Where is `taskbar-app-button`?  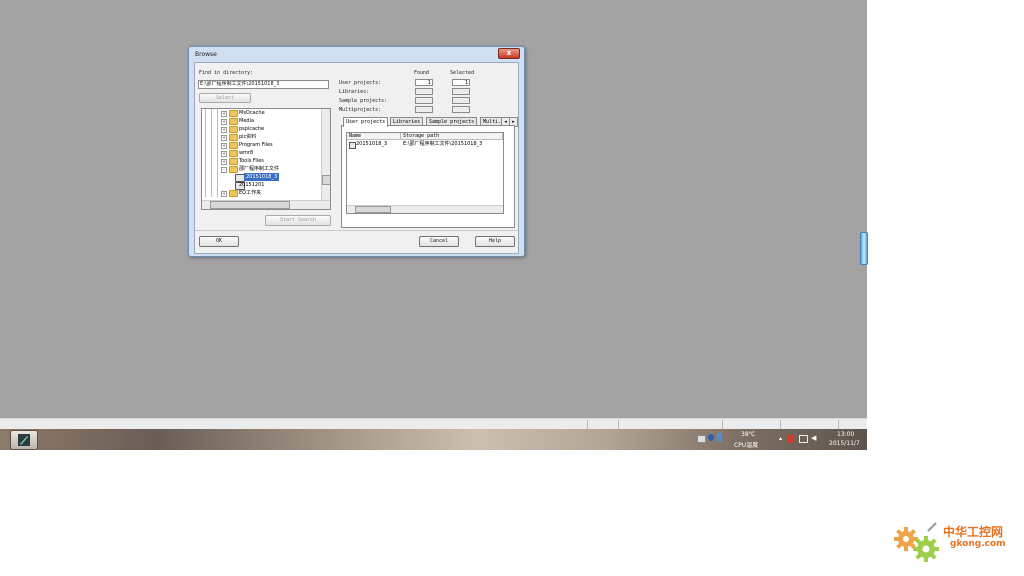
taskbar-app-button is located at coordinates (24, 440).